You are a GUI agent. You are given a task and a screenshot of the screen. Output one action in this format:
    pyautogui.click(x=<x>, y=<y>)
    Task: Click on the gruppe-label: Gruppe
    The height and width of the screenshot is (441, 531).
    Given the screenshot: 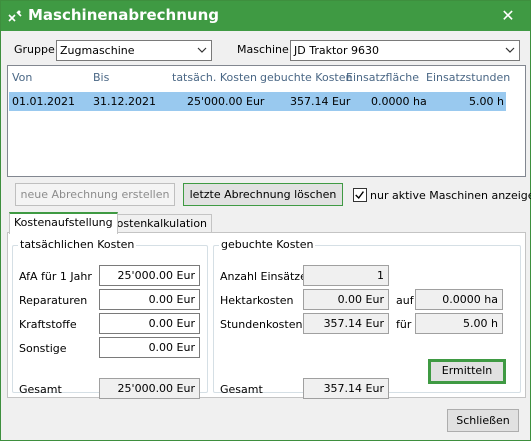 What is the action you would take?
    pyautogui.click(x=34, y=49)
    